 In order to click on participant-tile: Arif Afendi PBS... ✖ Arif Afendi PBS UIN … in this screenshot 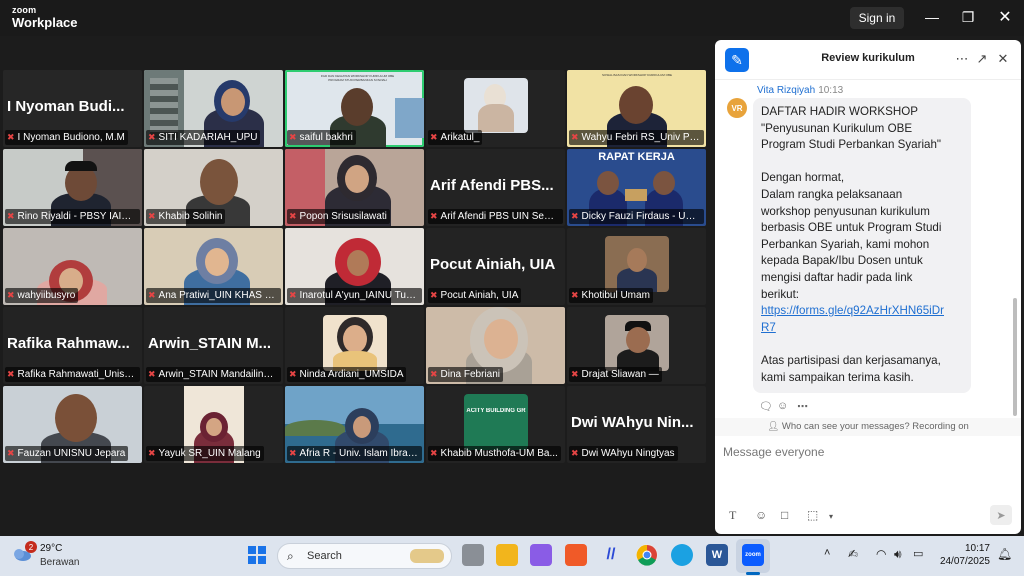, I will do `click(495, 187)`.